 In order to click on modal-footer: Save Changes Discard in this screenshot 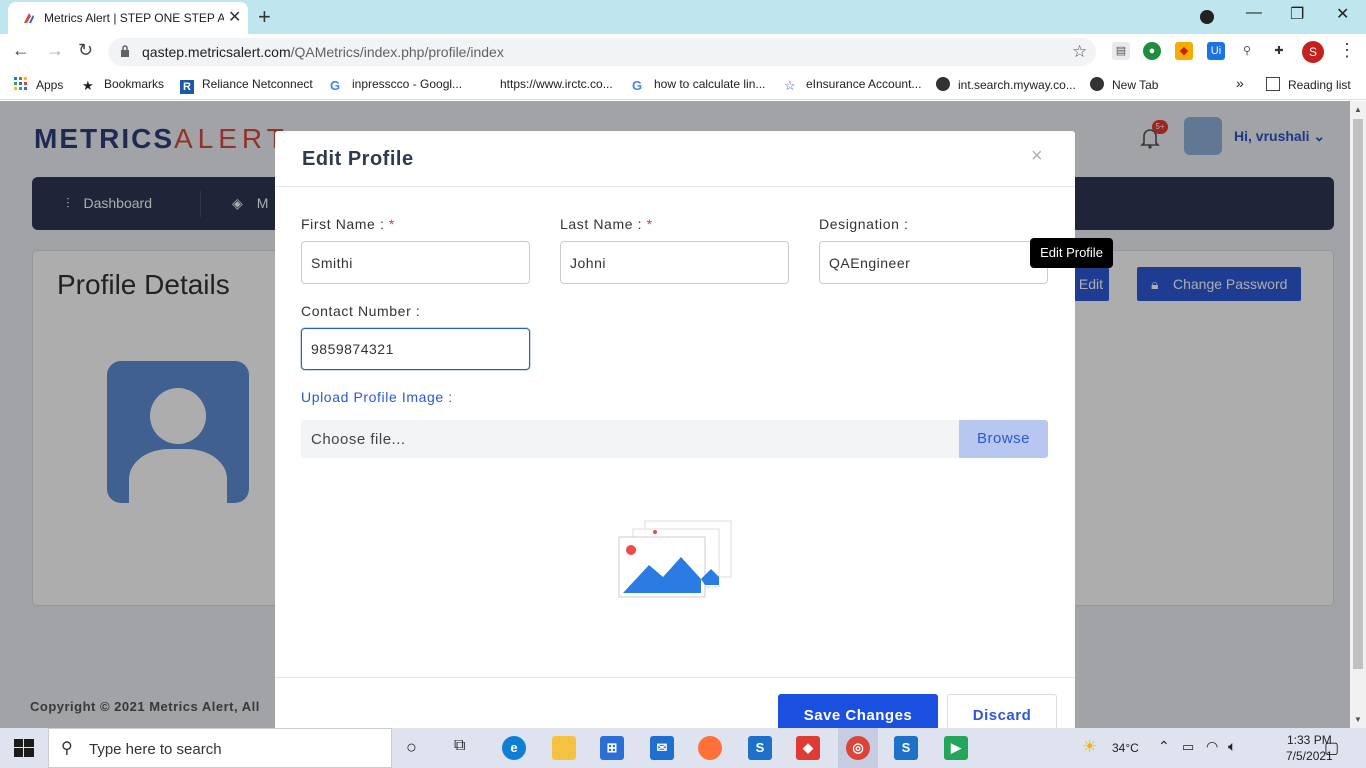, I will do `click(675, 706)`.